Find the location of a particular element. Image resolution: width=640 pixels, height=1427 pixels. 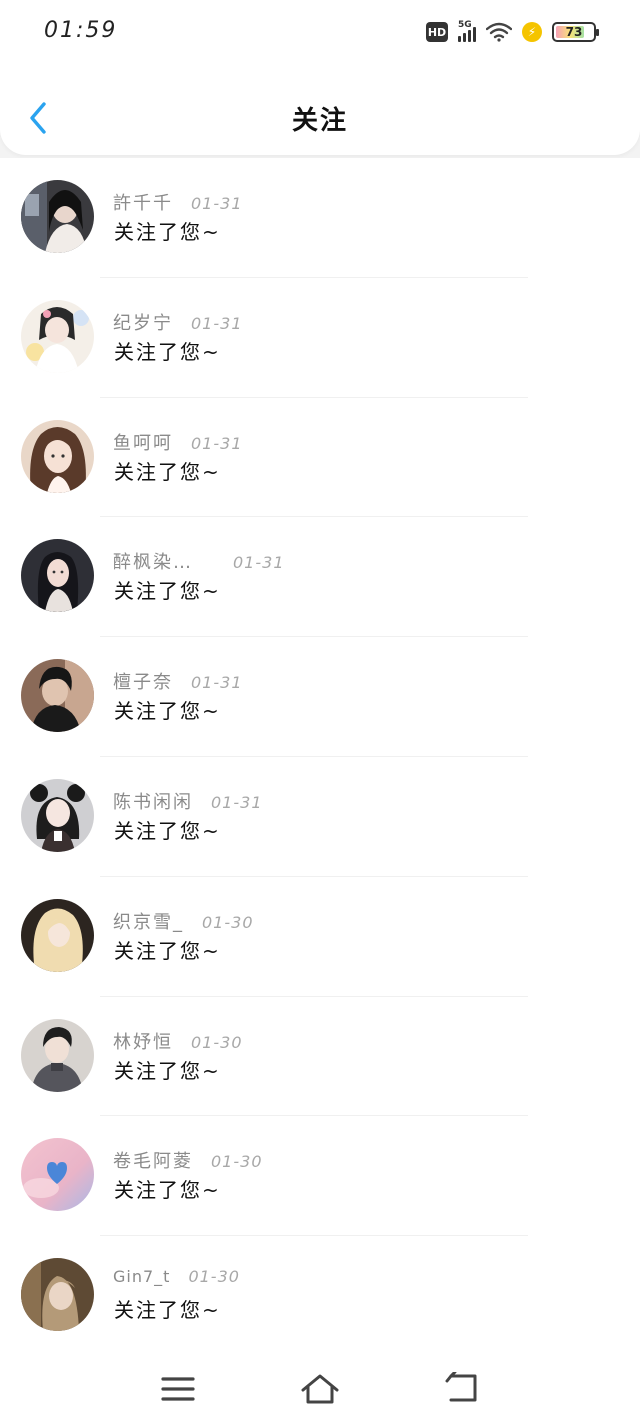

notification-item: 鱼呵呵 01-31 关注了您~ is located at coordinates (320, 458).